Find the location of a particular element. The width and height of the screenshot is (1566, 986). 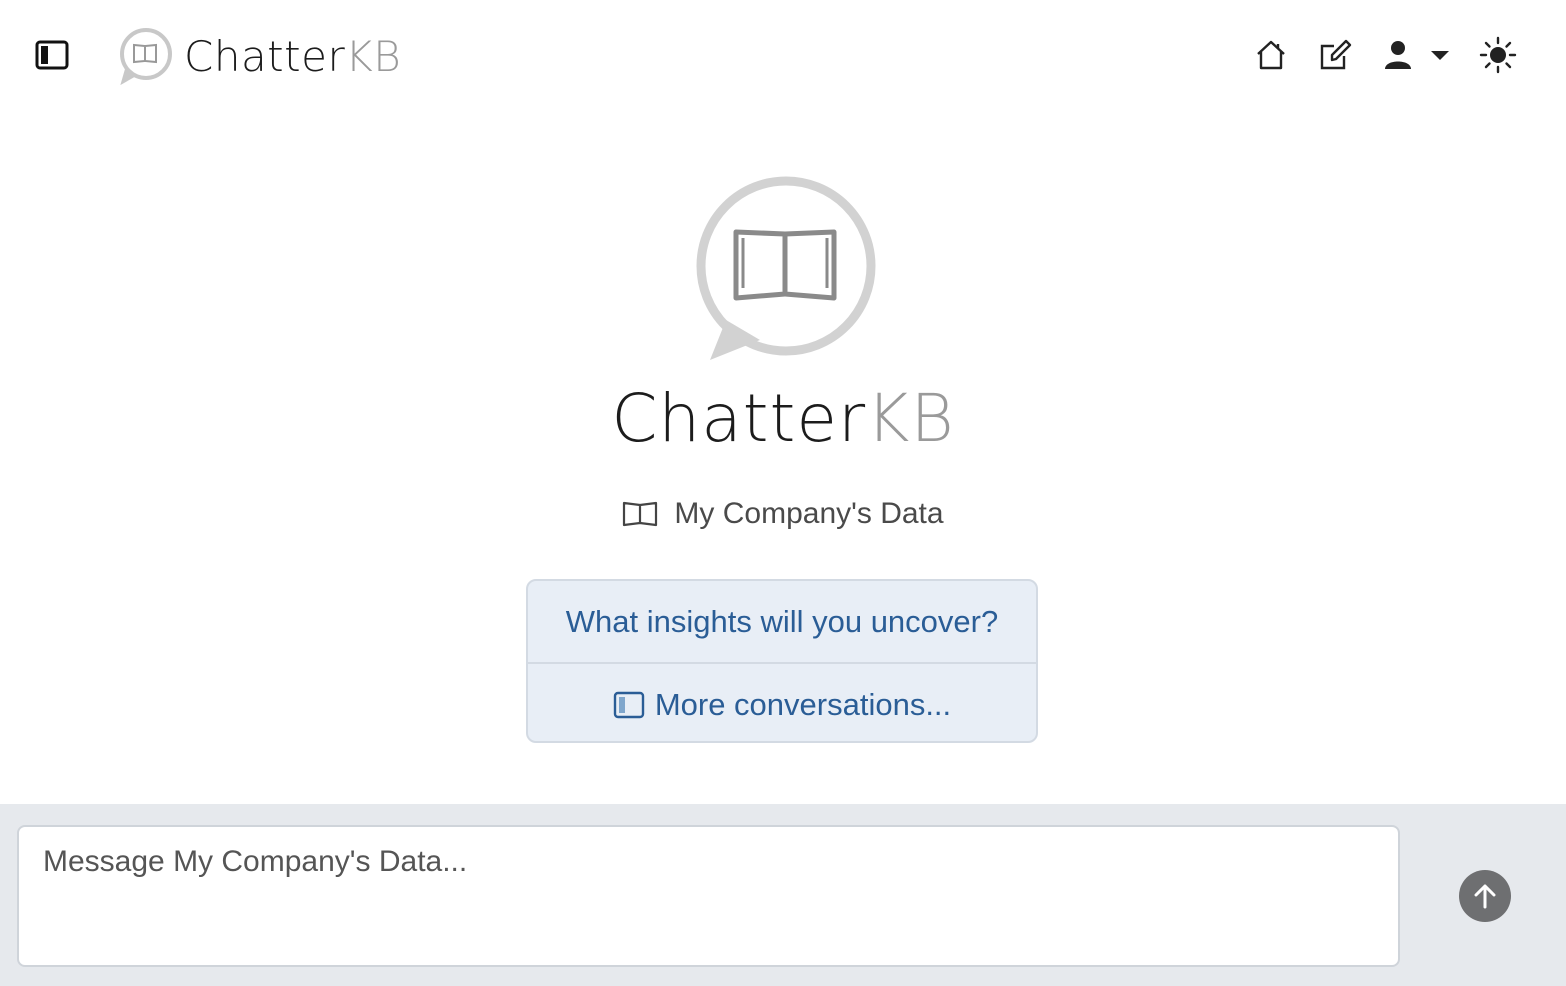

edit-icon is located at coordinates (1336, 54).